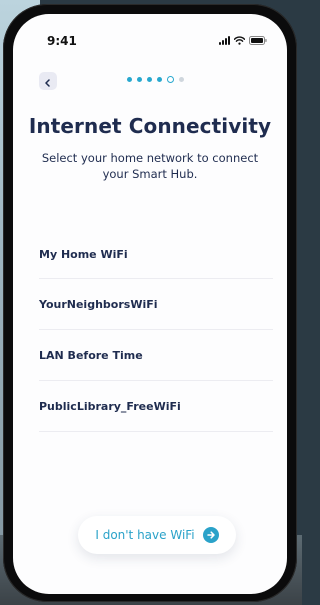 Image resolution: width=320 pixels, height=605 pixels. Describe the element at coordinates (239, 40) in the screenshot. I see `wifi-icon` at that location.